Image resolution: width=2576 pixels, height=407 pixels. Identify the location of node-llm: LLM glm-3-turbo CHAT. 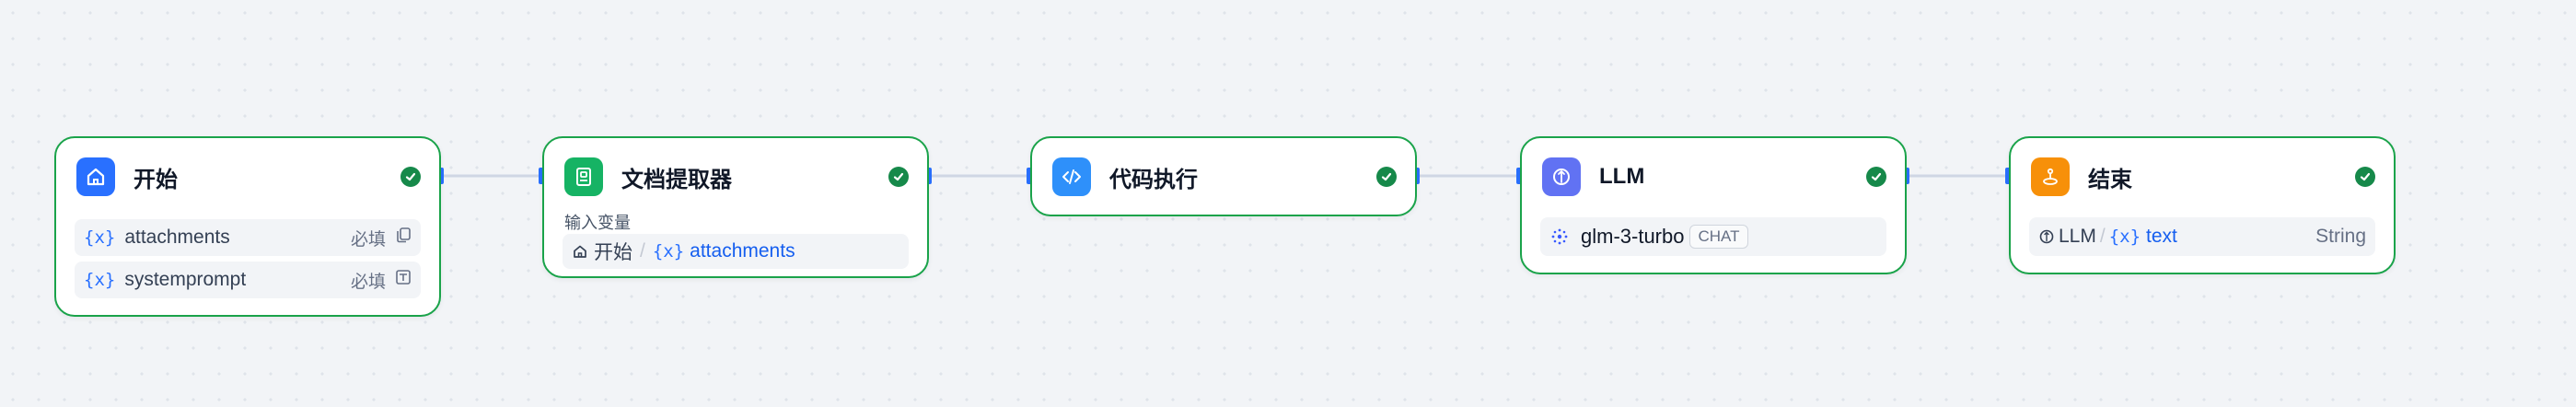
(1713, 205).